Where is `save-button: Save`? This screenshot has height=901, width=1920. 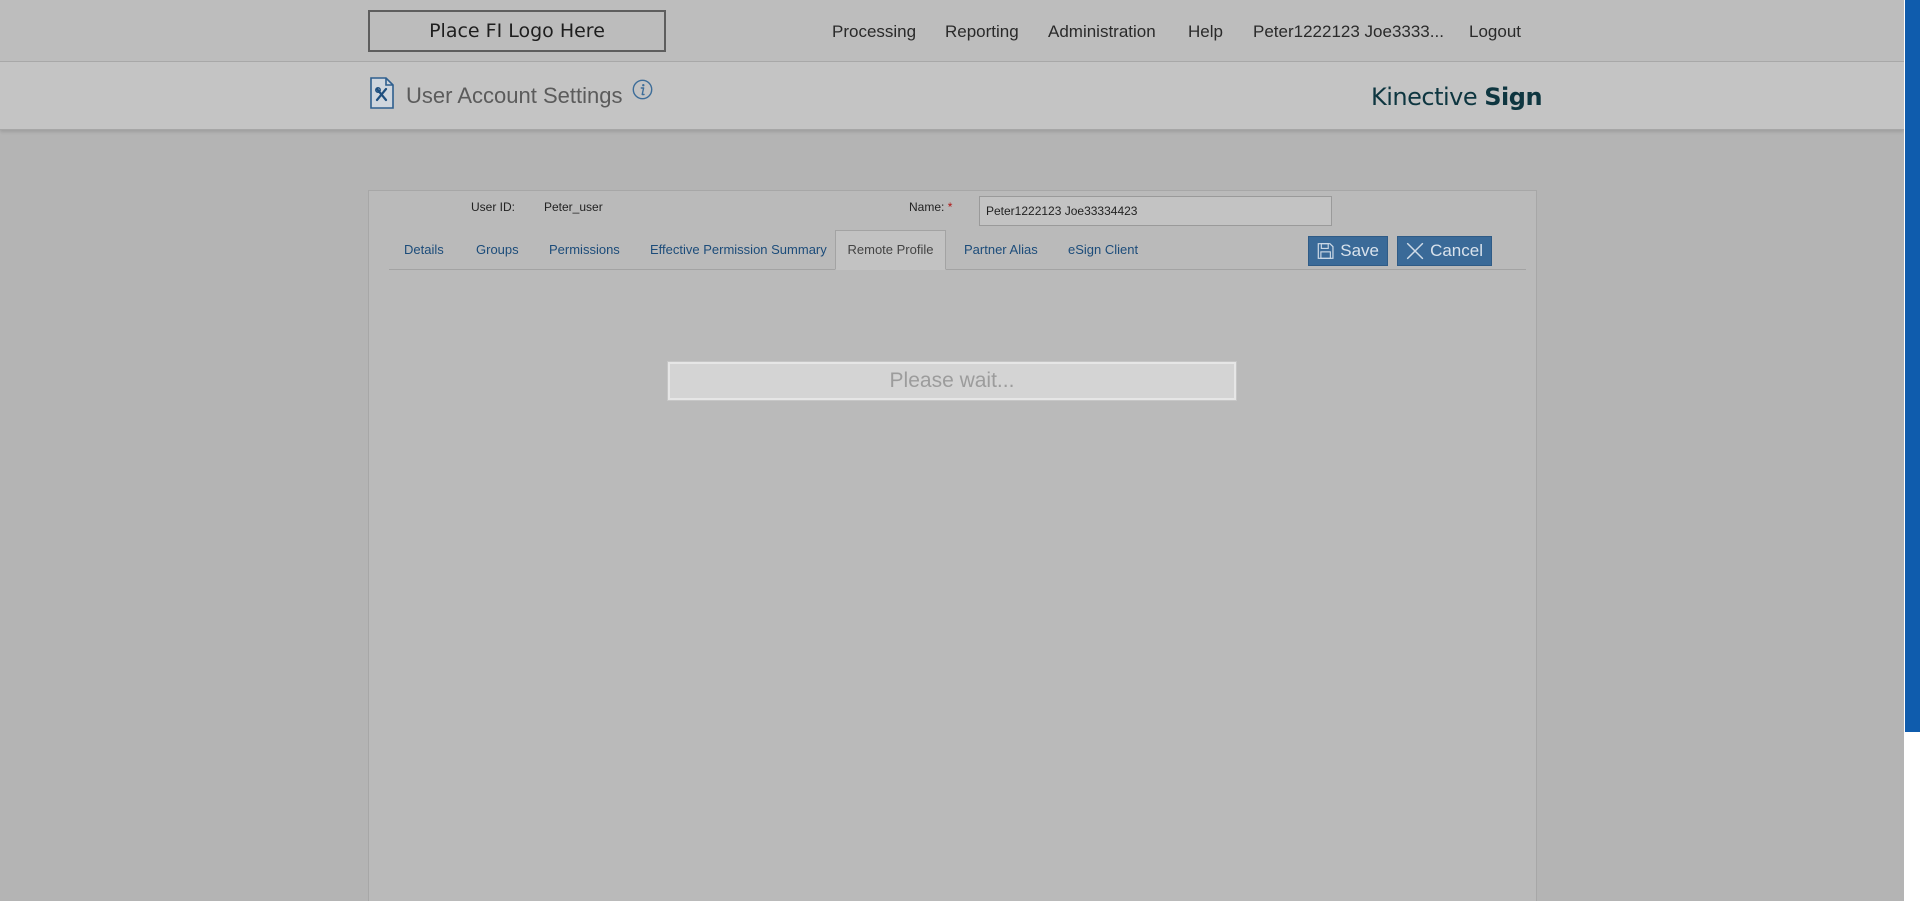 save-button: Save is located at coordinates (1348, 251).